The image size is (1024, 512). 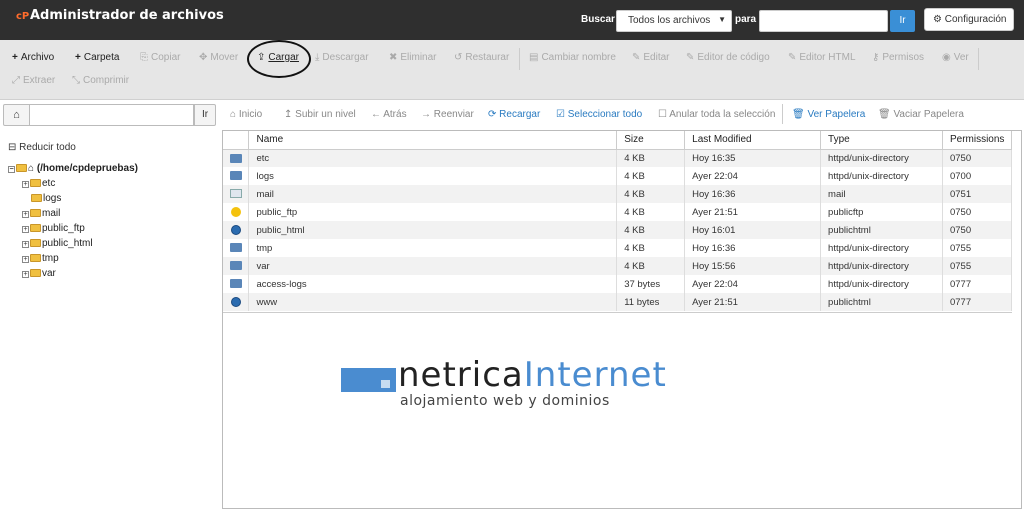 I want to click on search-scope-select: Todos los archivos ▼, so click(x=674, y=21).